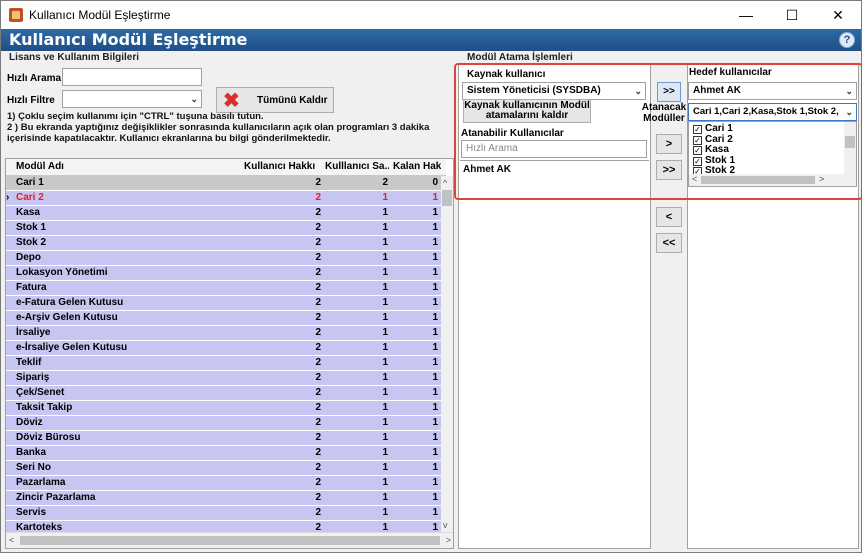  What do you see at coordinates (224, 393) in the screenshot?
I see `table-row: Çek/Senet 2 1 1` at bounding box center [224, 393].